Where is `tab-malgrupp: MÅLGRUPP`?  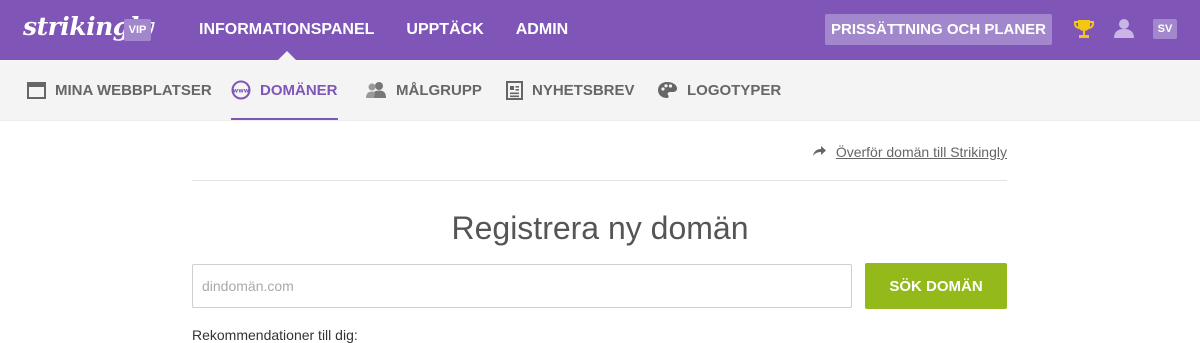 tab-malgrupp: MÅLGRUPP is located at coordinates (424, 90).